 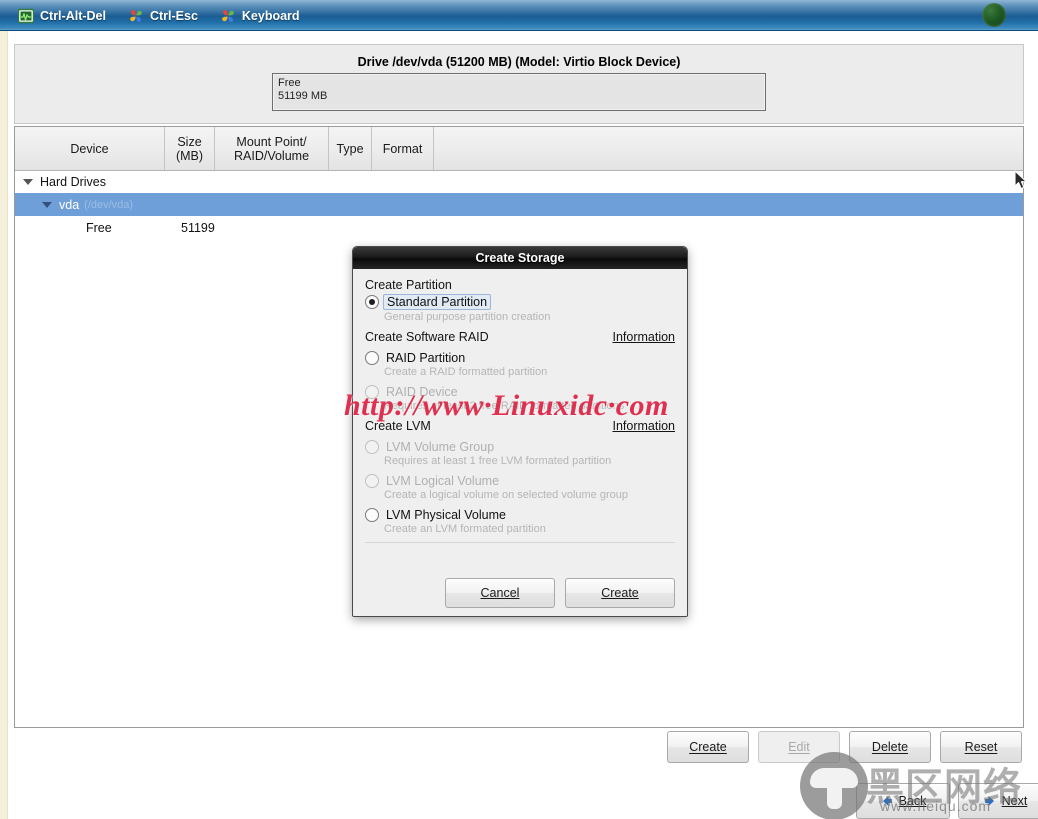 I want to click on radio-lvm-volume-group-icon, so click(x=372, y=447).